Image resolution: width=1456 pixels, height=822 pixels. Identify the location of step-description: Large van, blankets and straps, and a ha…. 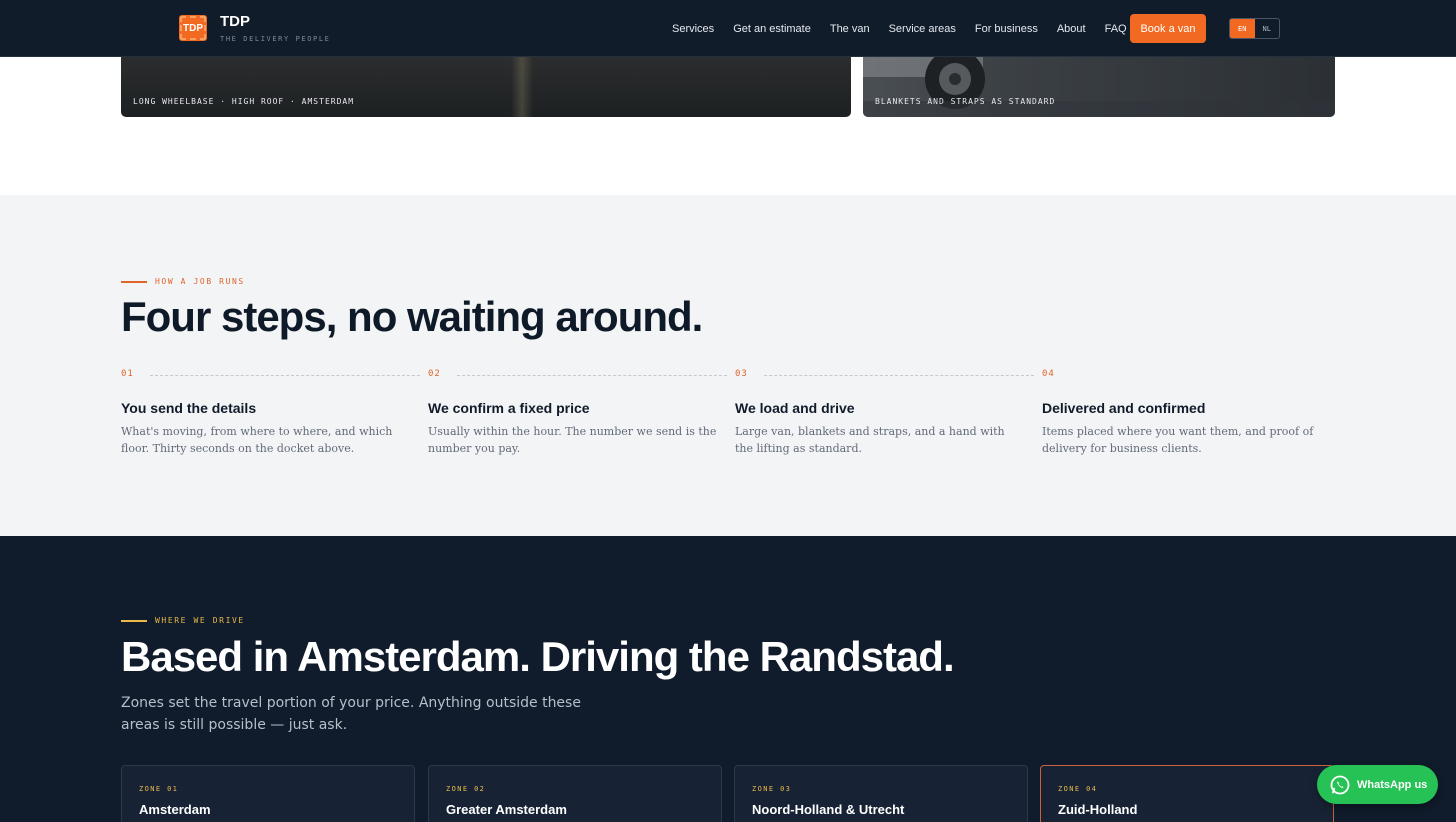
(870, 440).